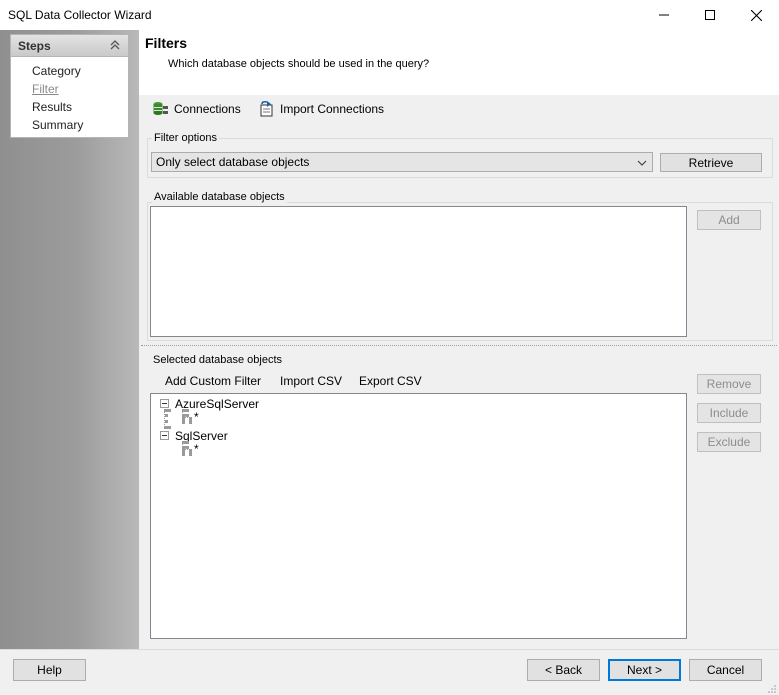 This screenshot has width=779, height=695. I want to click on maximize-button, so click(710, 15).